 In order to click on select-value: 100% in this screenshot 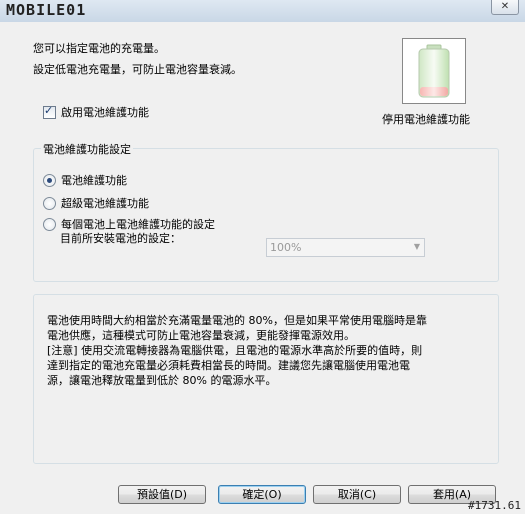, I will do `click(286, 247)`.